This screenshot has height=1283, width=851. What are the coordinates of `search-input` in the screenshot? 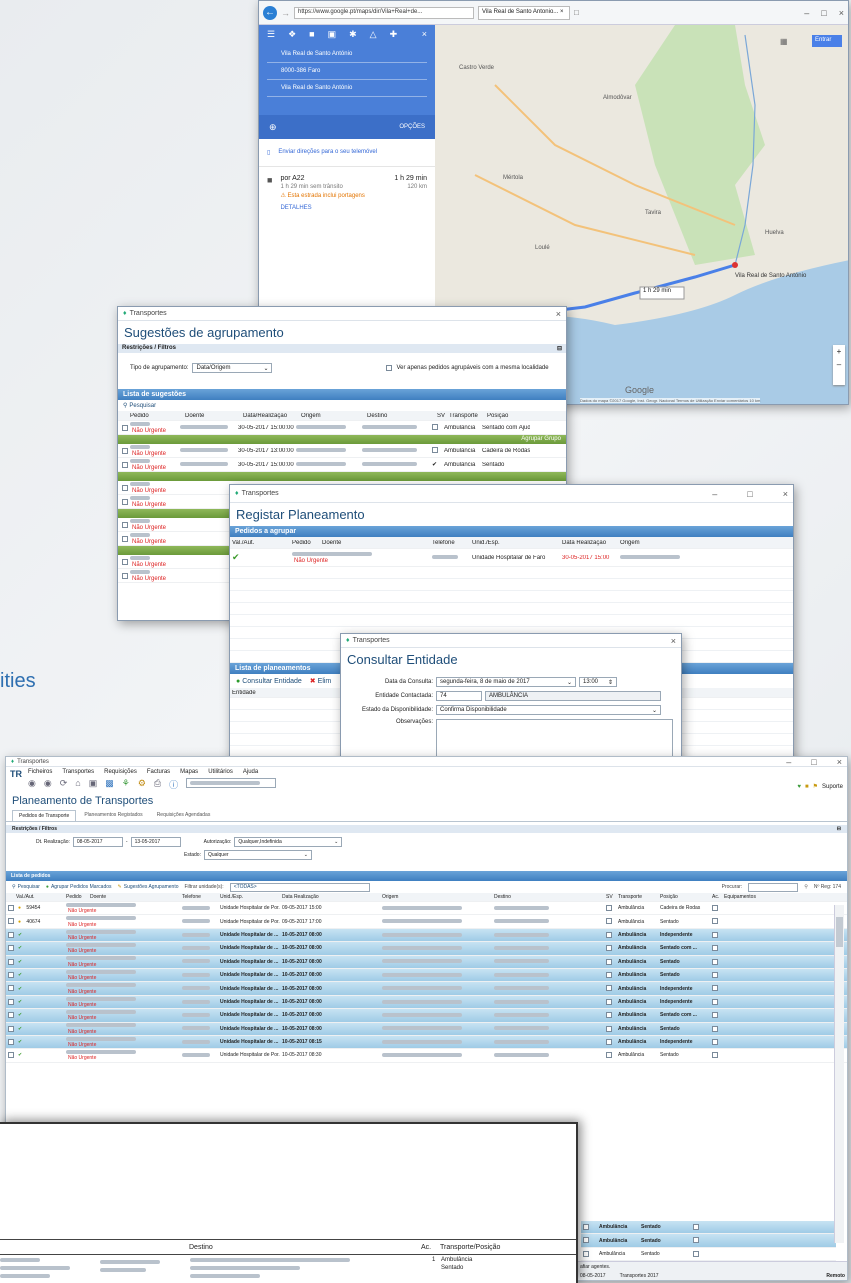 It's located at (773, 887).